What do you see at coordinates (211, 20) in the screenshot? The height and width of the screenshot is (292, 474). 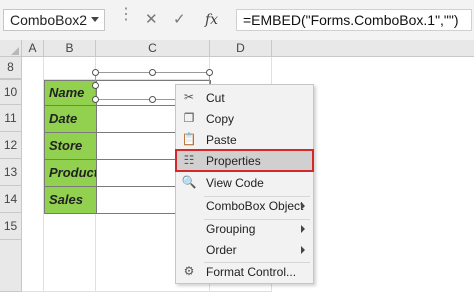 I see `insert-function-icon: fx` at bounding box center [211, 20].